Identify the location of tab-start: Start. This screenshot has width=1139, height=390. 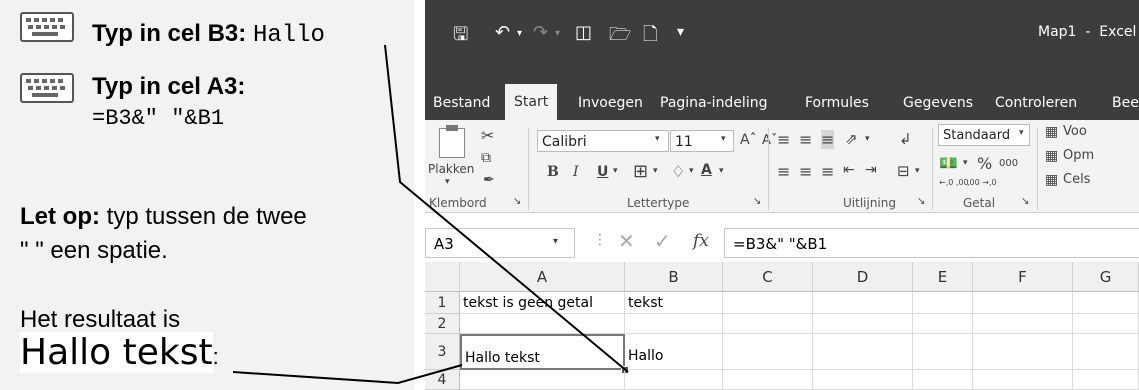
(531, 102).